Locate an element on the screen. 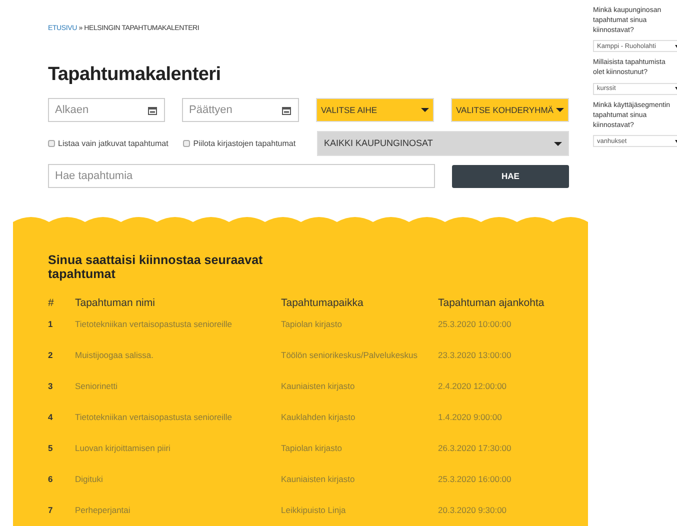 Image resolution: width=677 pixels, height=526 pixels. search-field: Hae tapahtumia is located at coordinates (241, 176).